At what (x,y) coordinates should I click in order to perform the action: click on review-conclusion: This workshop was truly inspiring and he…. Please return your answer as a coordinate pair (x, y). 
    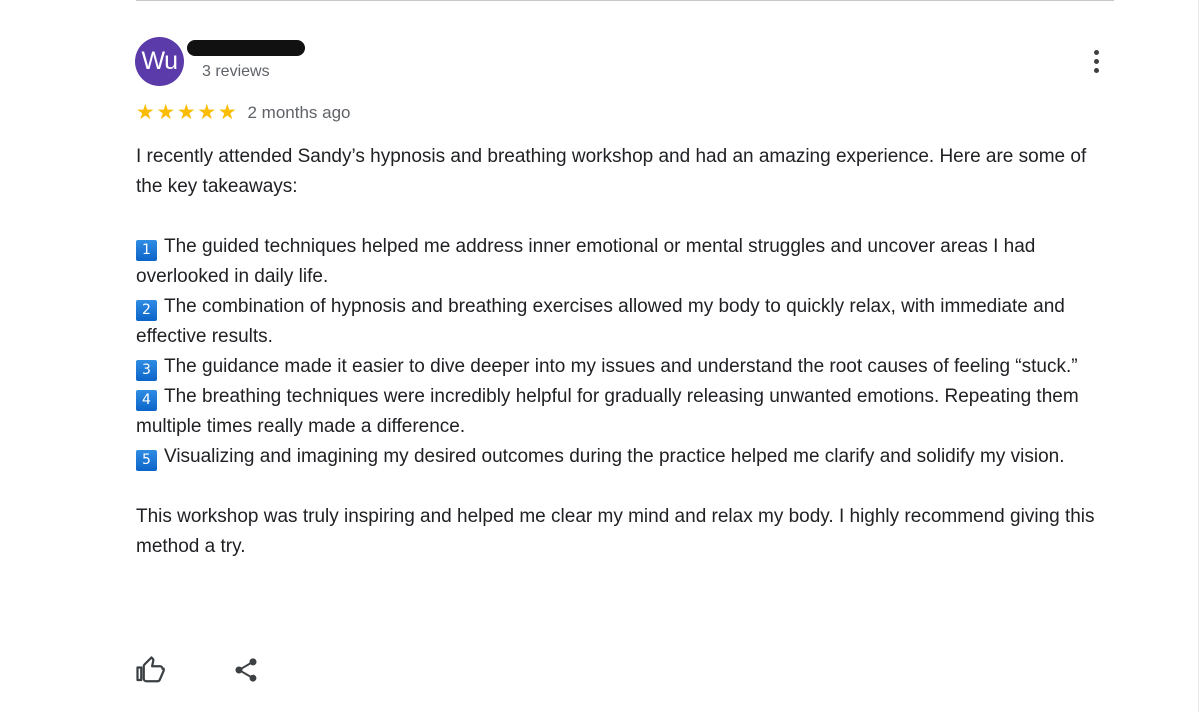
    Looking at the image, I should click on (615, 531).